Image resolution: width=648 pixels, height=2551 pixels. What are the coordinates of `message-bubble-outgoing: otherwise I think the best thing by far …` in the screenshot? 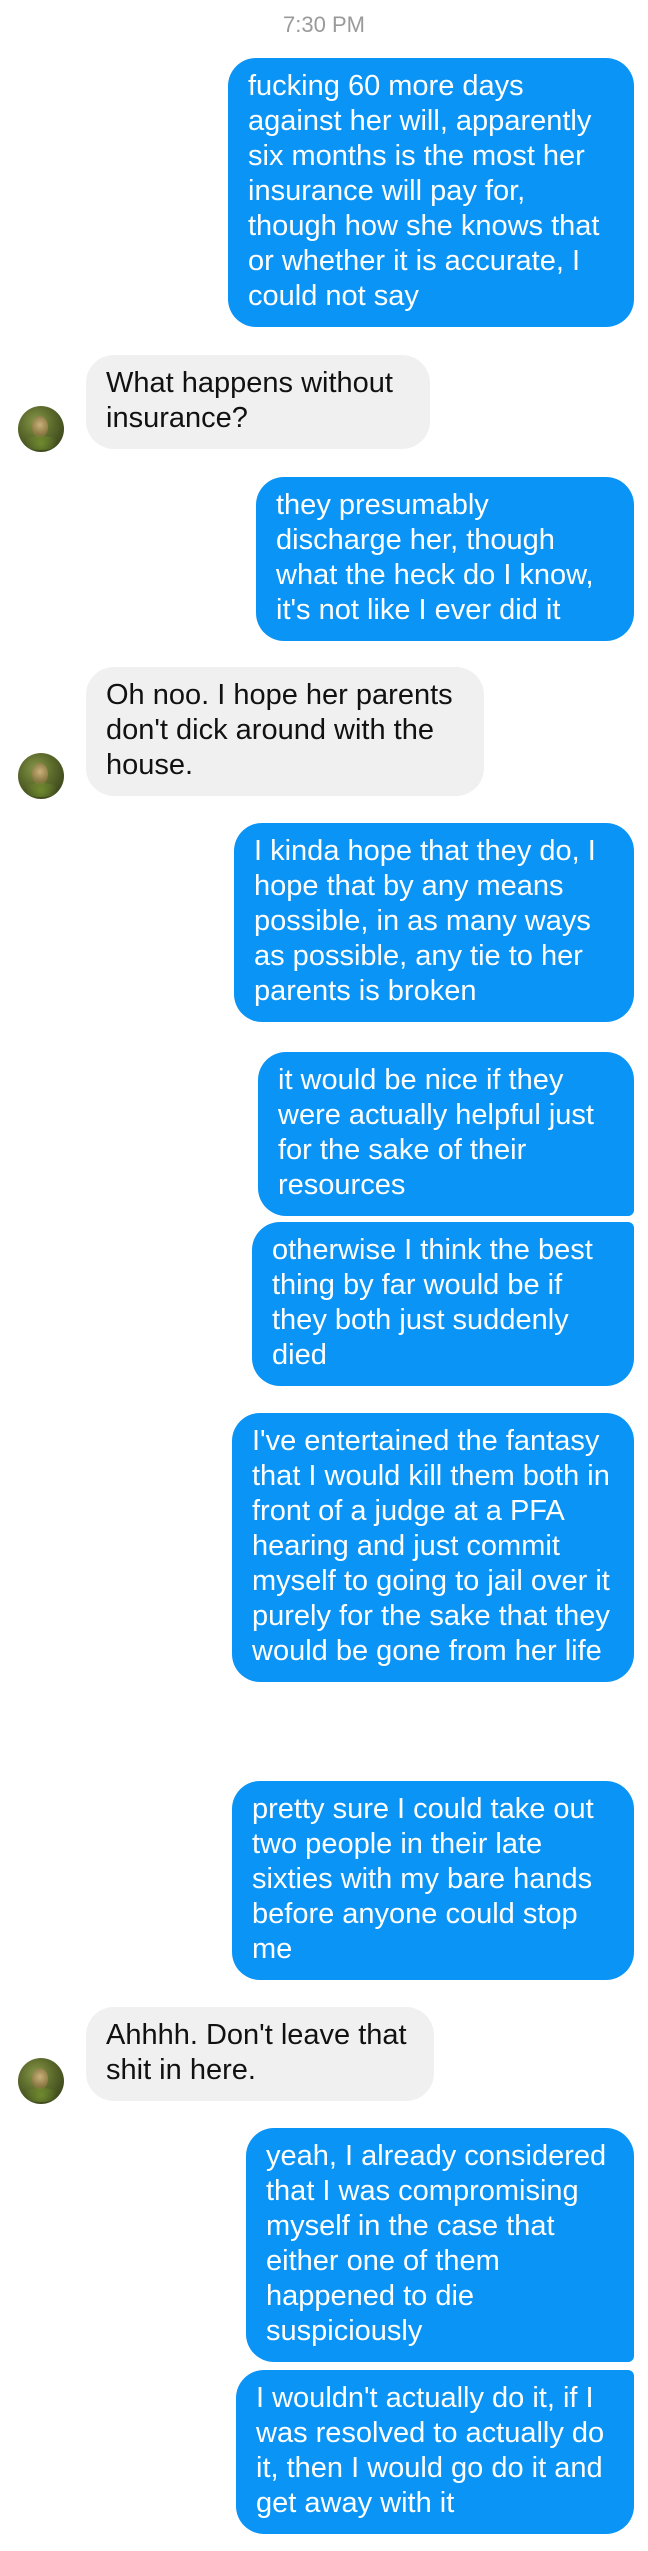 It's located at (443, 1304).